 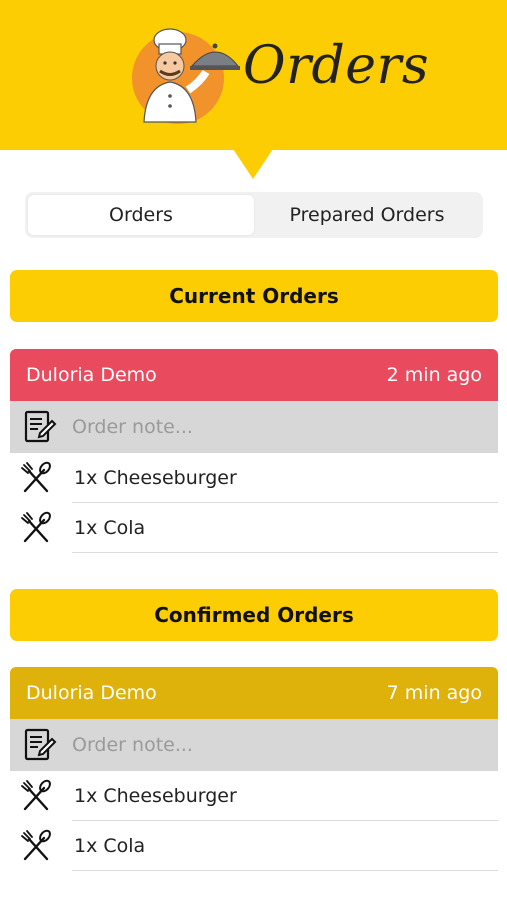 I want to click on page-title: Orders, so click(x=336, y=66).